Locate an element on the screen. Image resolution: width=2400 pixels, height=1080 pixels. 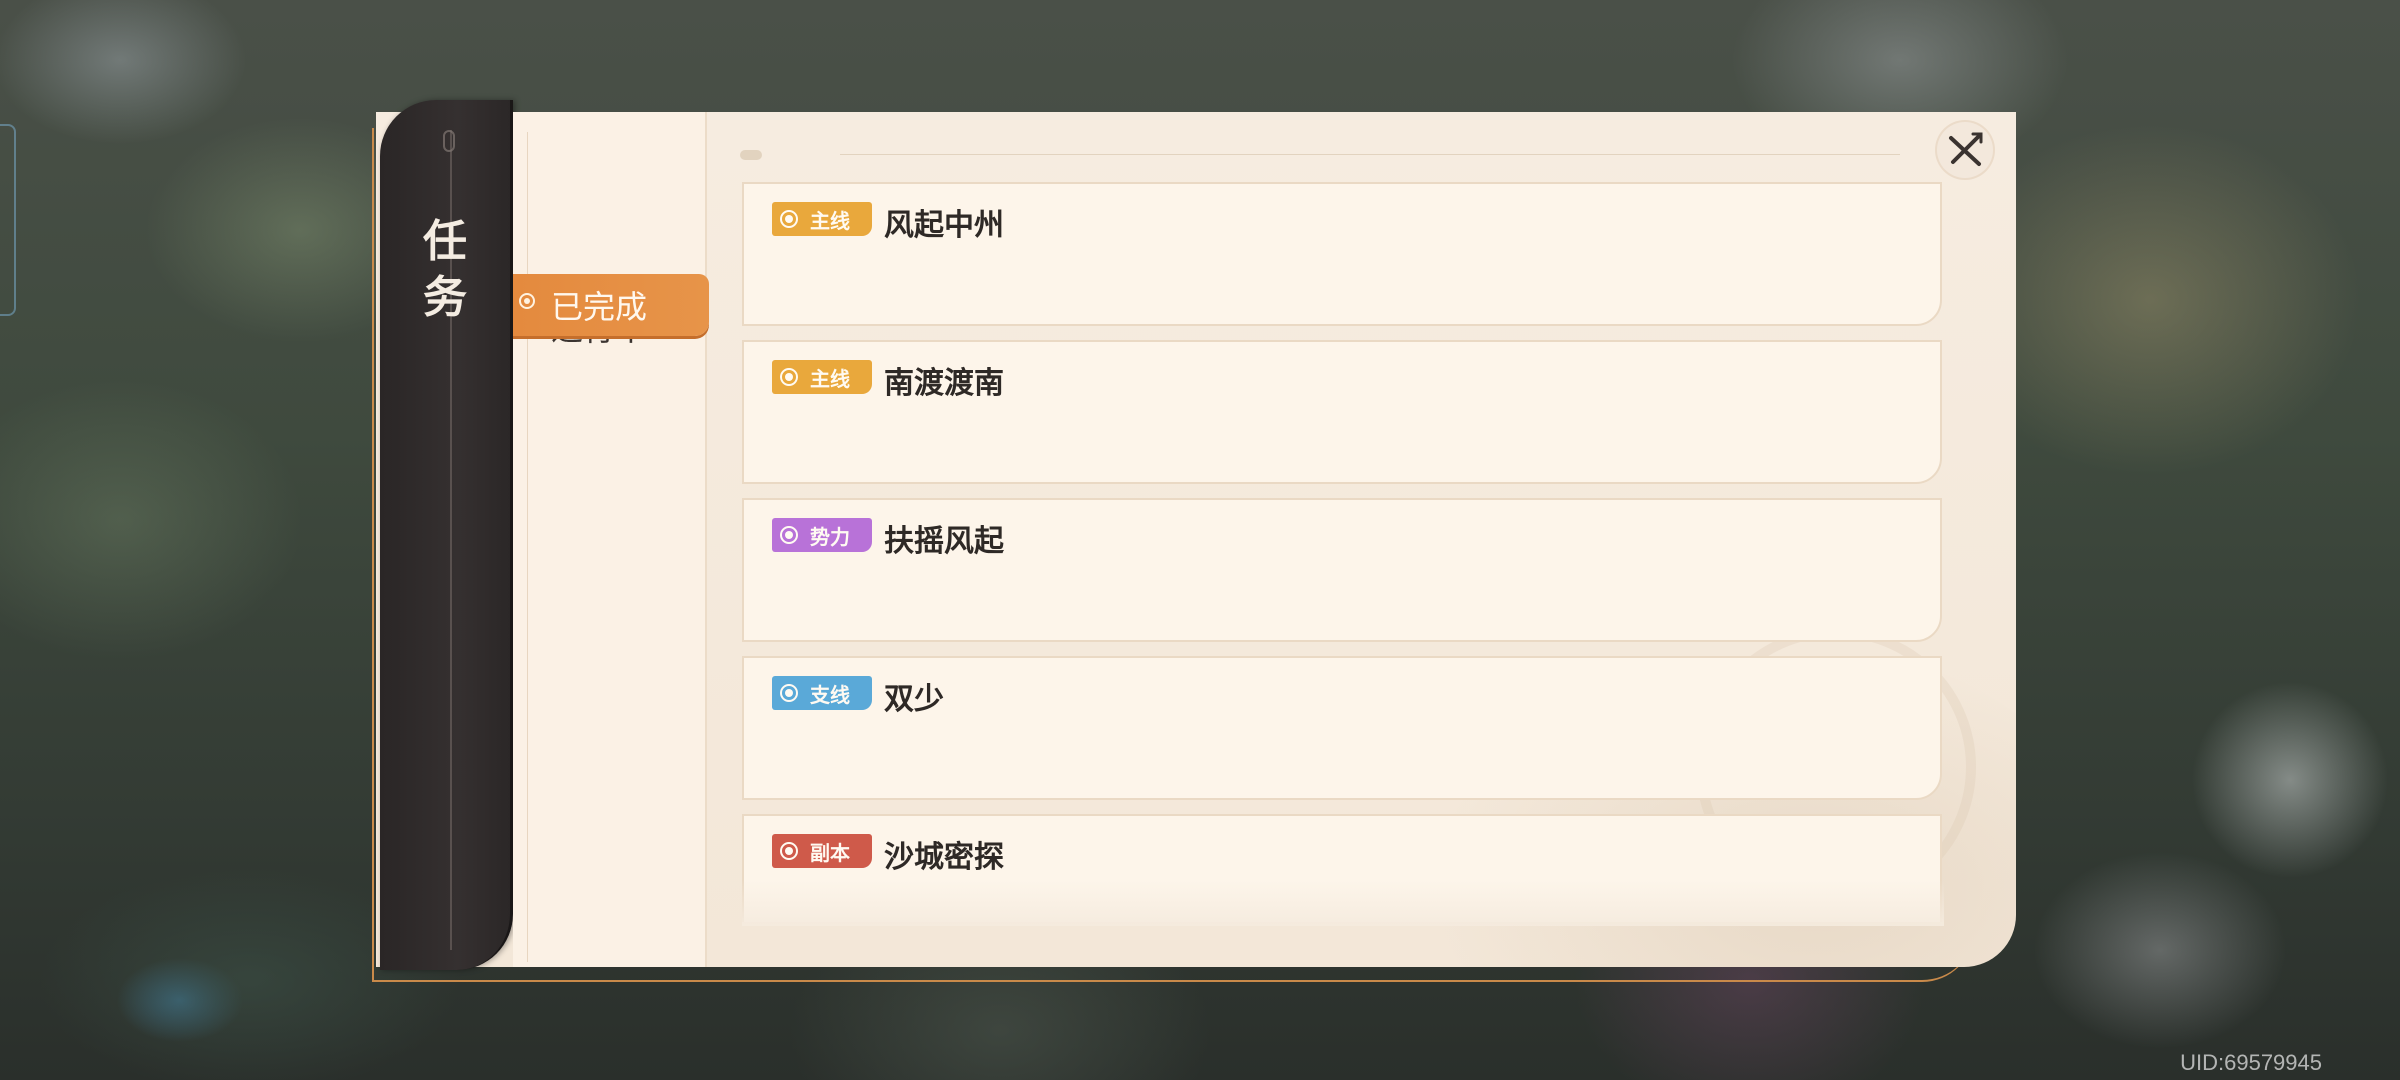
panel-title-char: 务 is located at coordinates (445, 297).